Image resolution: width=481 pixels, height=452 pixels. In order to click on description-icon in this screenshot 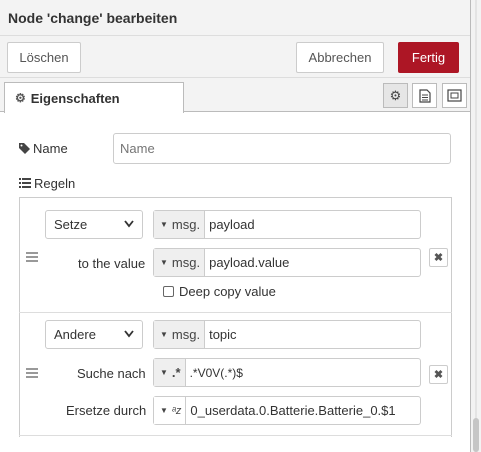, I will do `click(424, 95)`.